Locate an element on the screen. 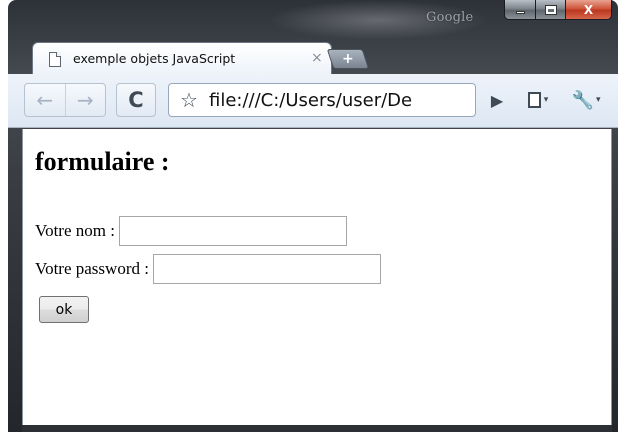  back-button: ← is located at coordinates (45, 100).